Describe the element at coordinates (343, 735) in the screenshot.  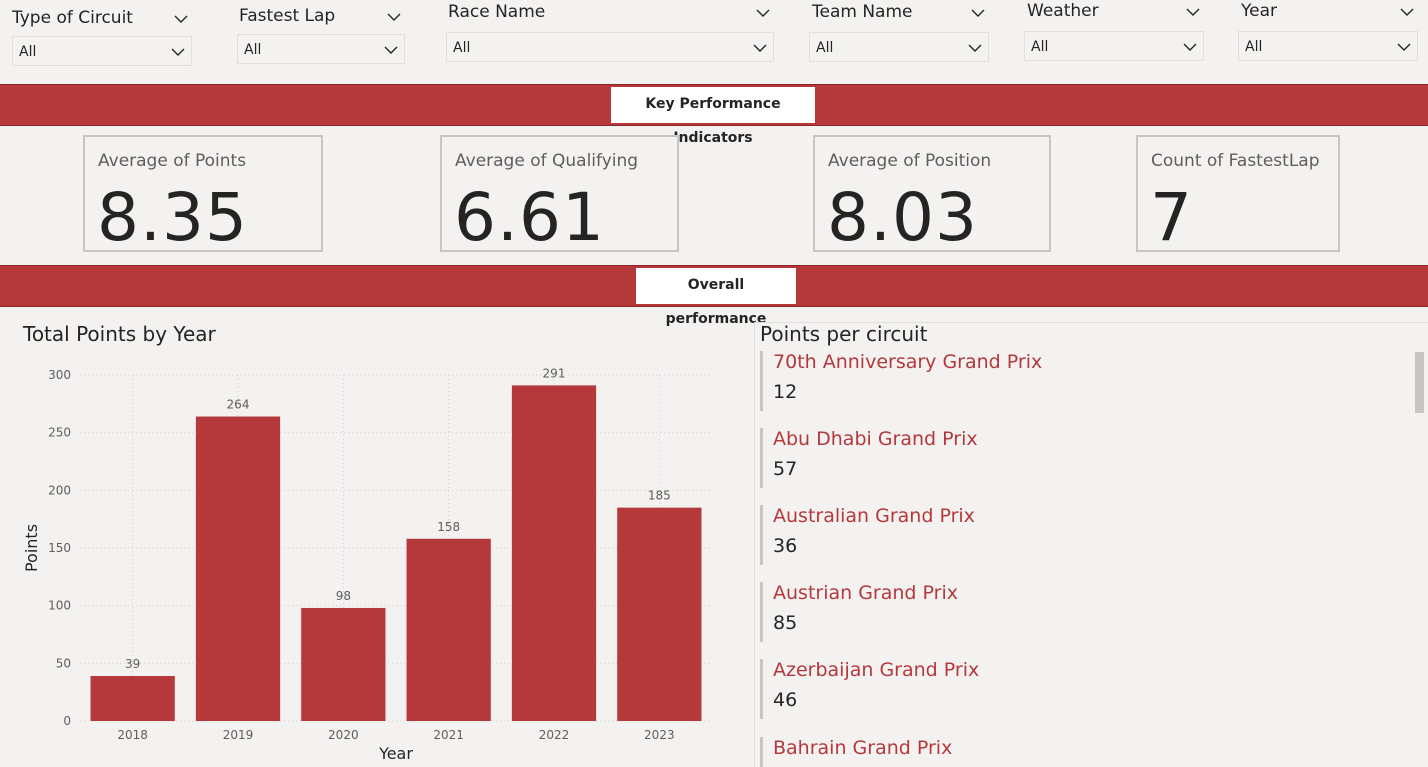
I see `x-tick-label: 2020` at that location.